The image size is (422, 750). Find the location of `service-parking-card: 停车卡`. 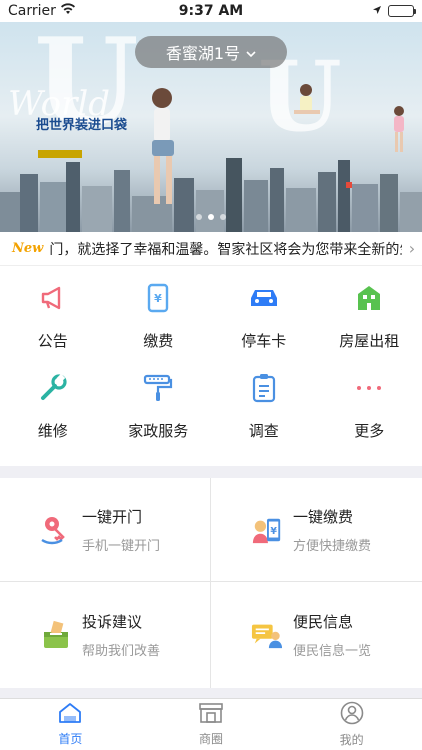

service-parking-card: 停车卡 is located at coordinates (264, 325).